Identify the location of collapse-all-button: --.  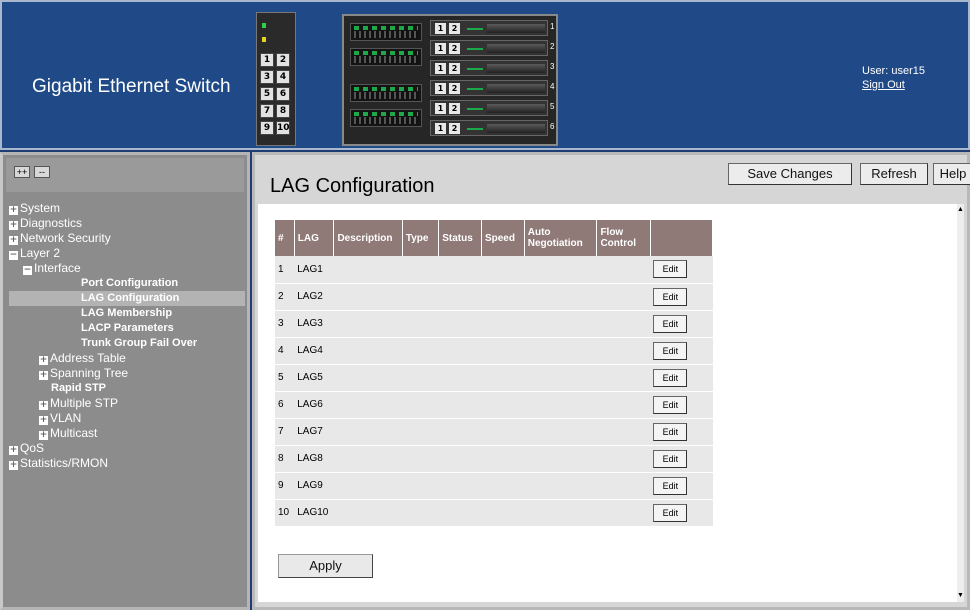
(42, 172).